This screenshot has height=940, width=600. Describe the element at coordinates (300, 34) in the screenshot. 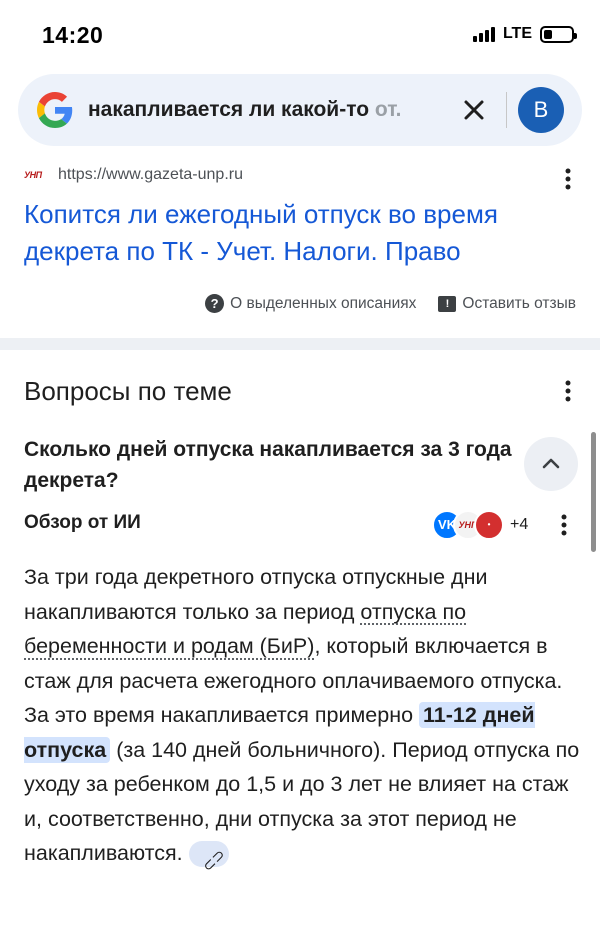

I see `status-bar: 14:20 LTE` at that location.